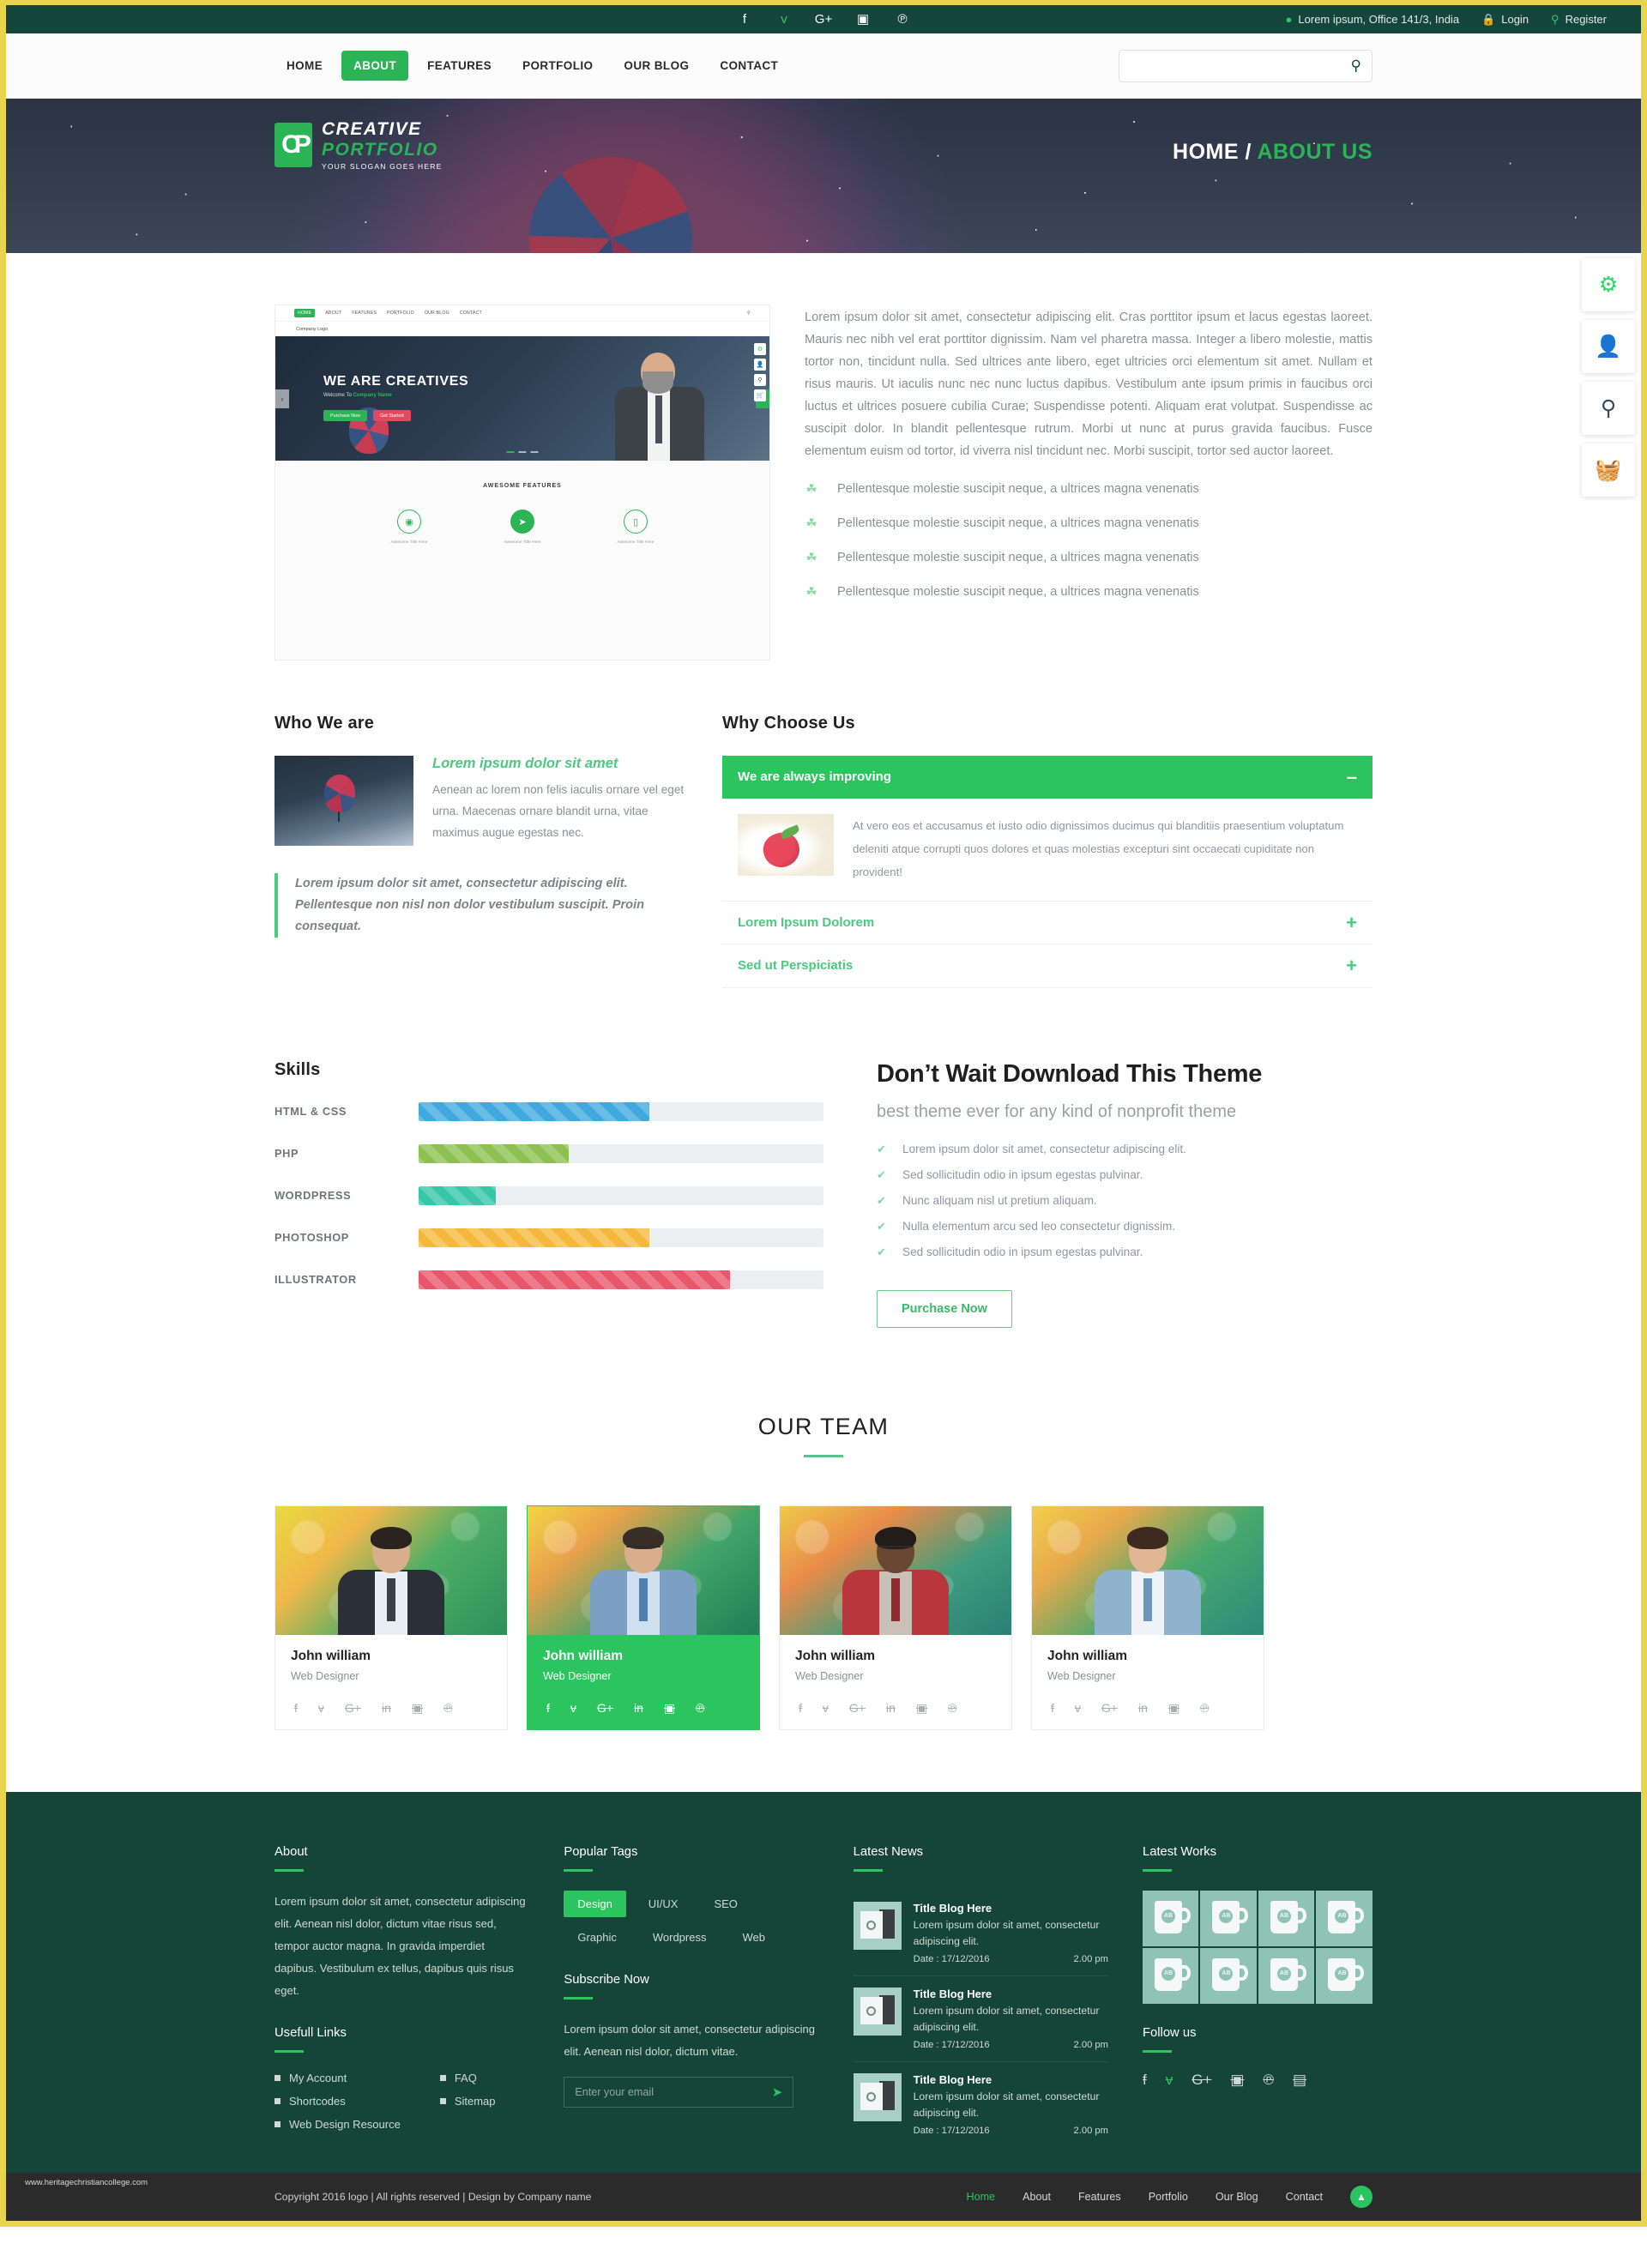 This screenshot has height=2268, width=1647. Describe the element at coordinates (1241, 66) in the screenshot. I see `search-input` at that location.